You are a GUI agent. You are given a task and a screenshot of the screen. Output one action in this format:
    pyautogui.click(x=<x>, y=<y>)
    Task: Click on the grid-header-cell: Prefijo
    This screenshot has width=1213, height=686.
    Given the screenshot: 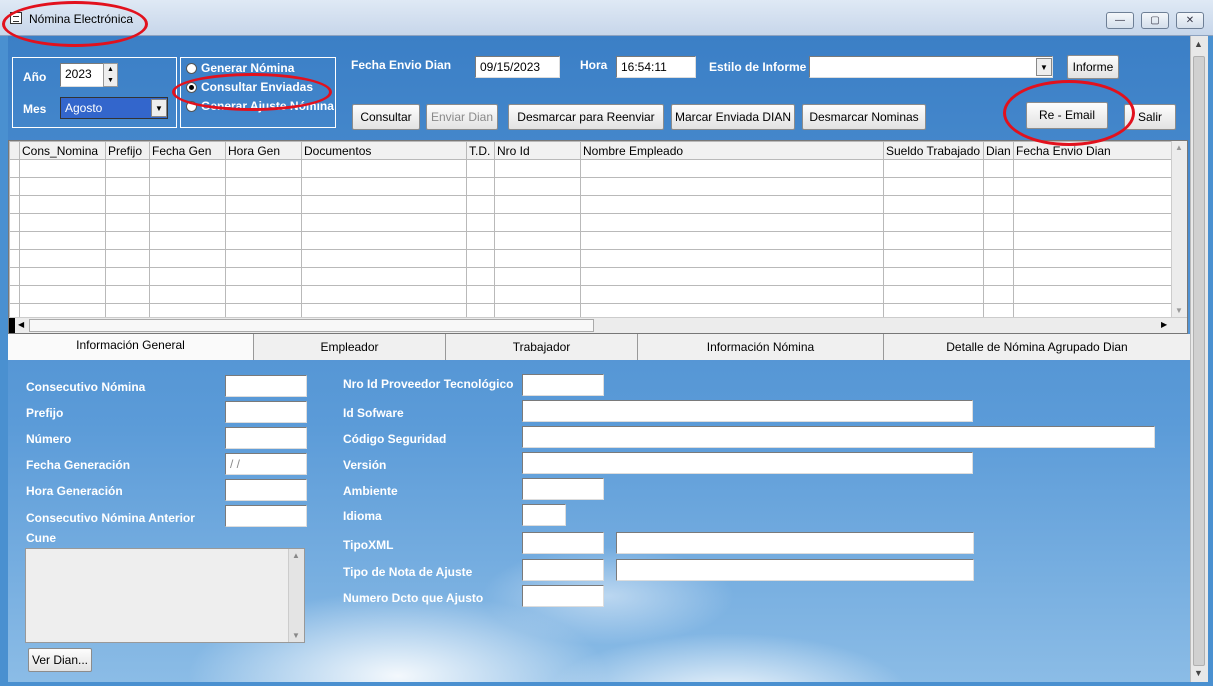 What is the action you would take?
    pyautogui.click(x=127, y=150)
    